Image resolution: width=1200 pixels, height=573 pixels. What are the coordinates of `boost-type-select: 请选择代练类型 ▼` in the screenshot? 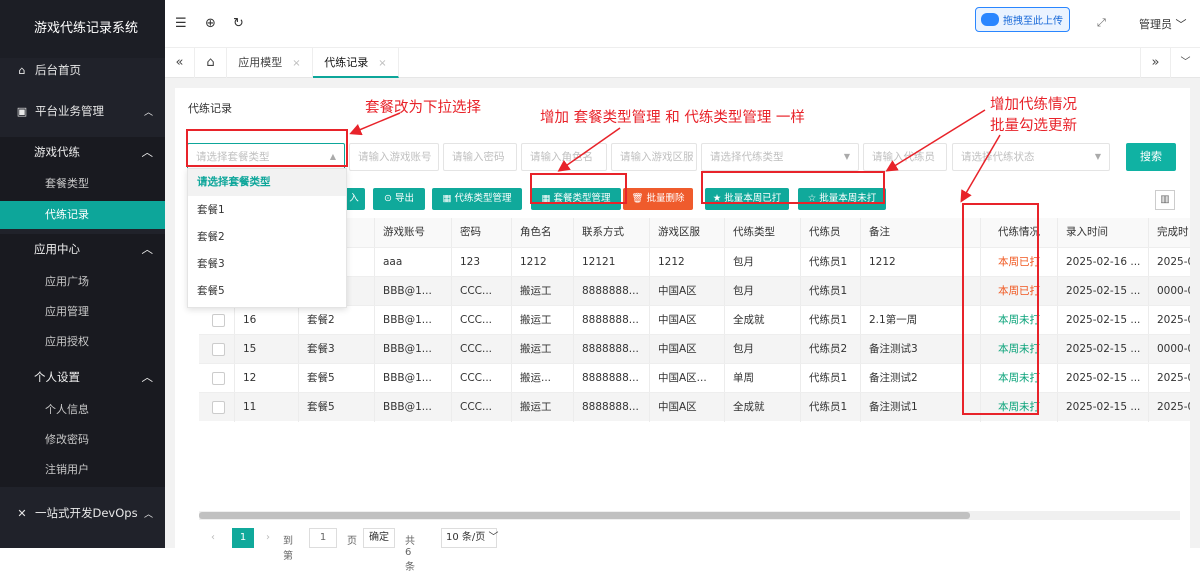 It's located at (780, 157).